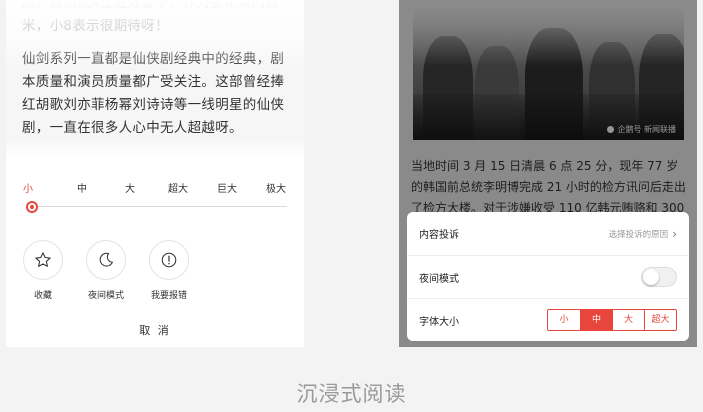 The image size is (703, 412). What do you see at coordinates (169, 260) in the screenshot?
I see `alert-icon` at bounding box center [169, 260].